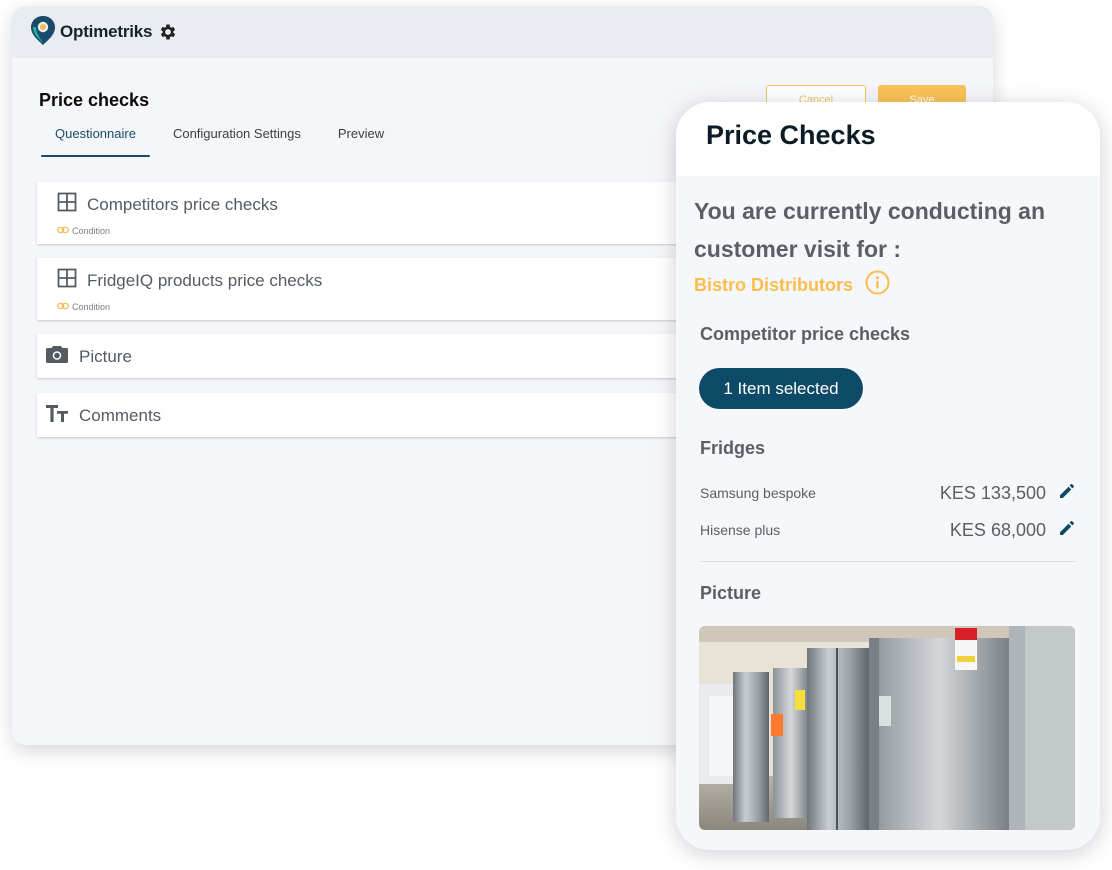 The width and height of the screenshot is (1112, 870). Describe the element at coordinates (95, 140) in the screenshot. I see `tab-questionnaire: Questionnaire` at that location.